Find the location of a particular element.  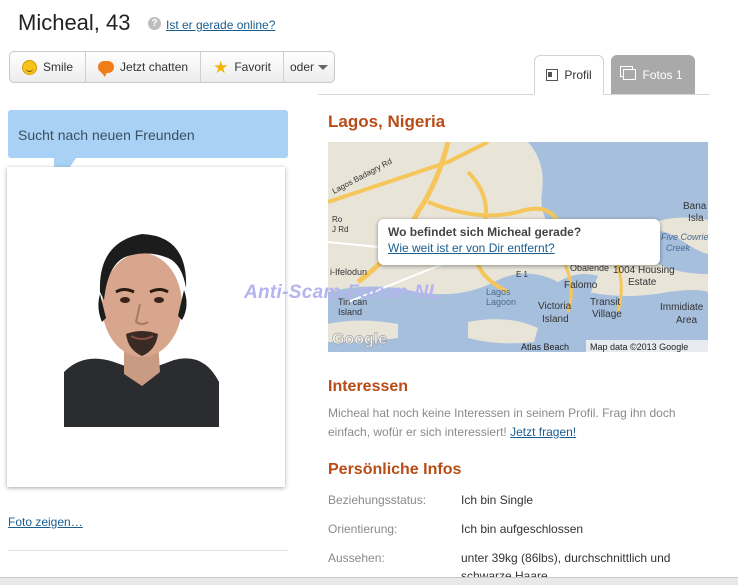

svg-text: J Rd is located at coordinates (340, 229).